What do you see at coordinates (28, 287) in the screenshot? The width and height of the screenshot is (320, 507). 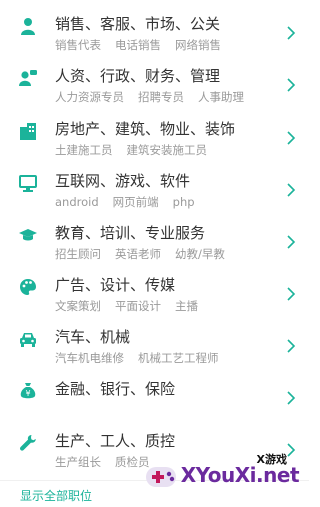 I see `palette-icon` at bounding box center [28, 287].